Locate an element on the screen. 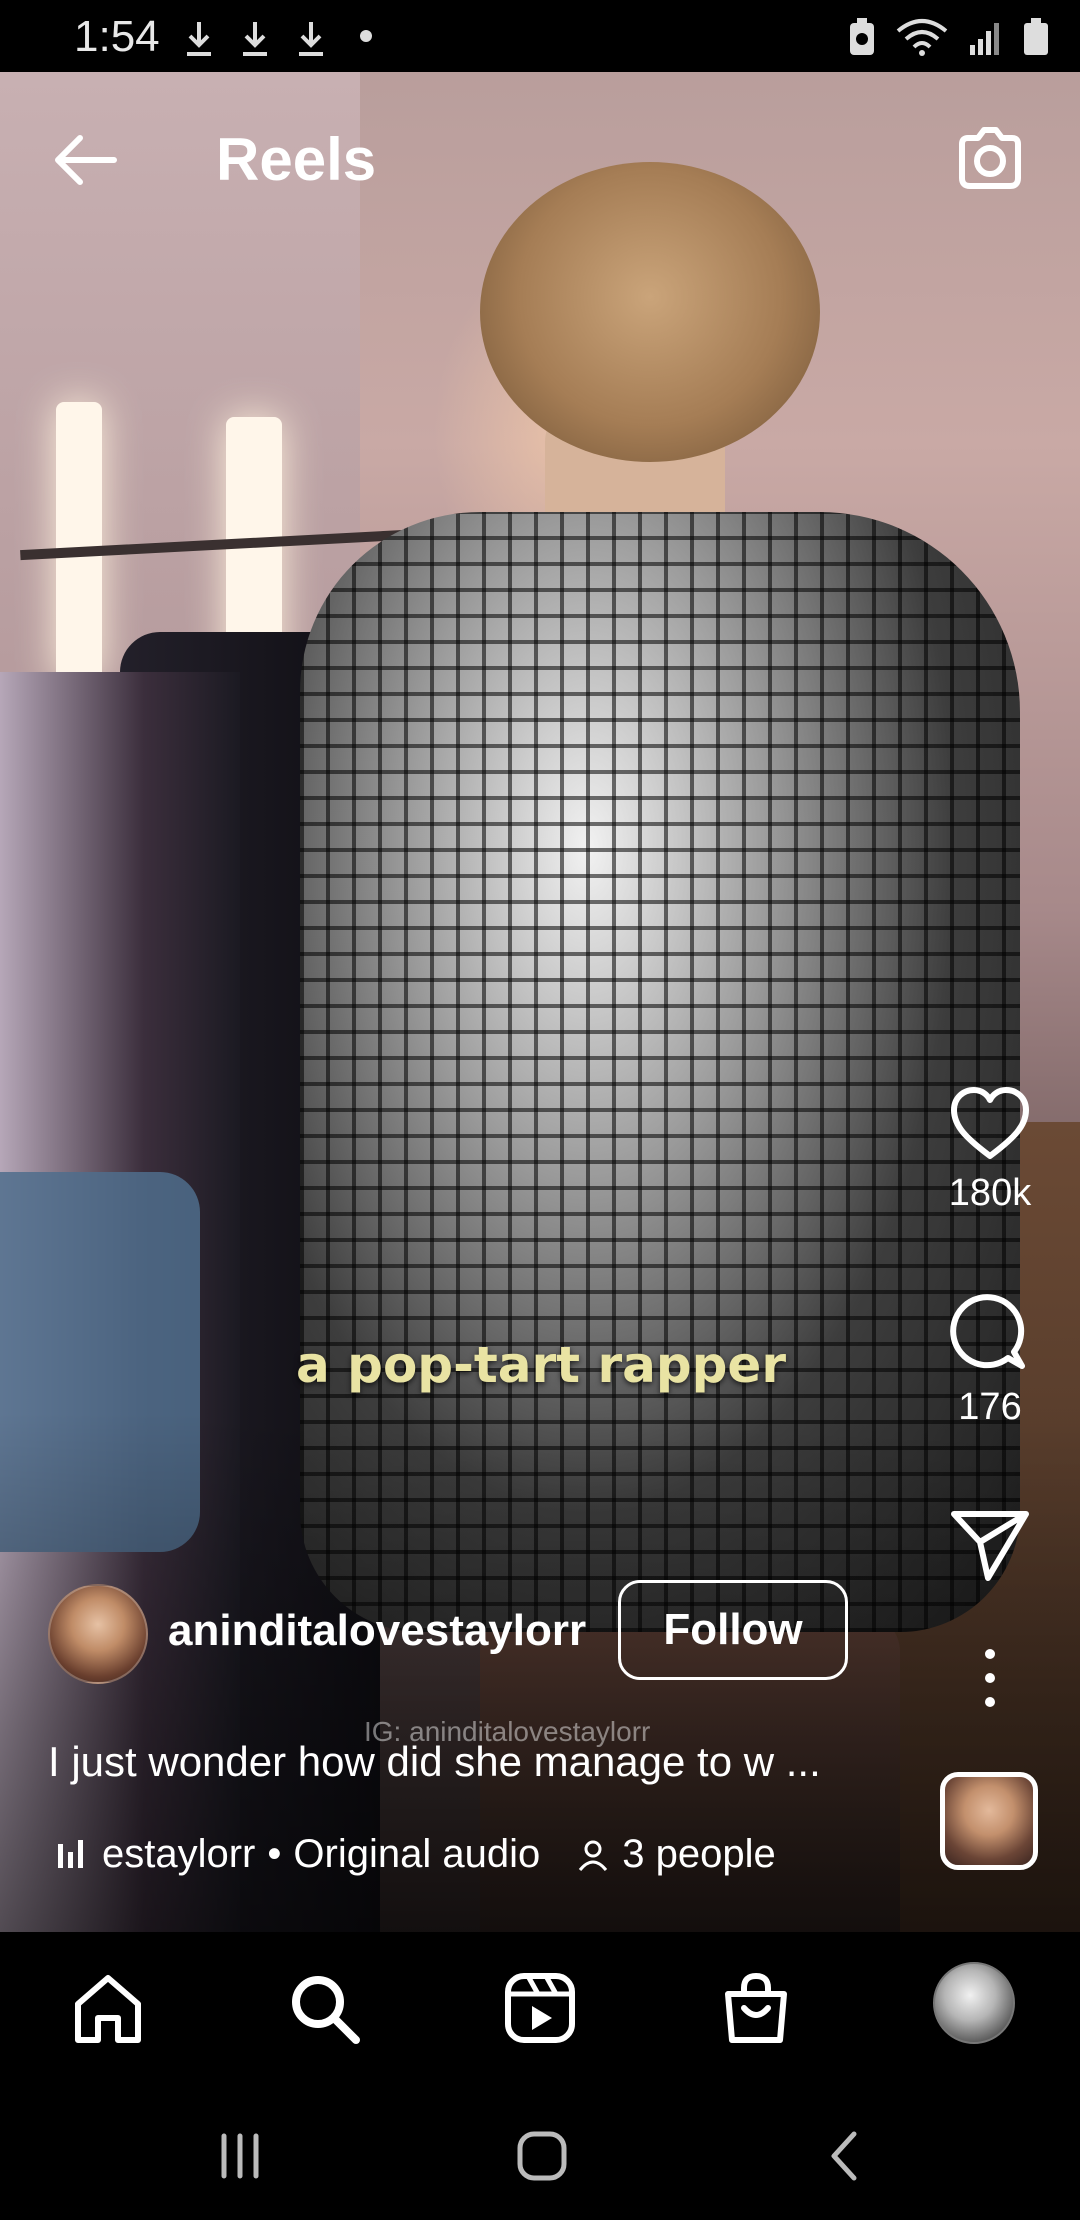 The image size is (1080, 2220). audio-row: estaylorr • Original audio 3 people is located at coordinates (416, 1854).